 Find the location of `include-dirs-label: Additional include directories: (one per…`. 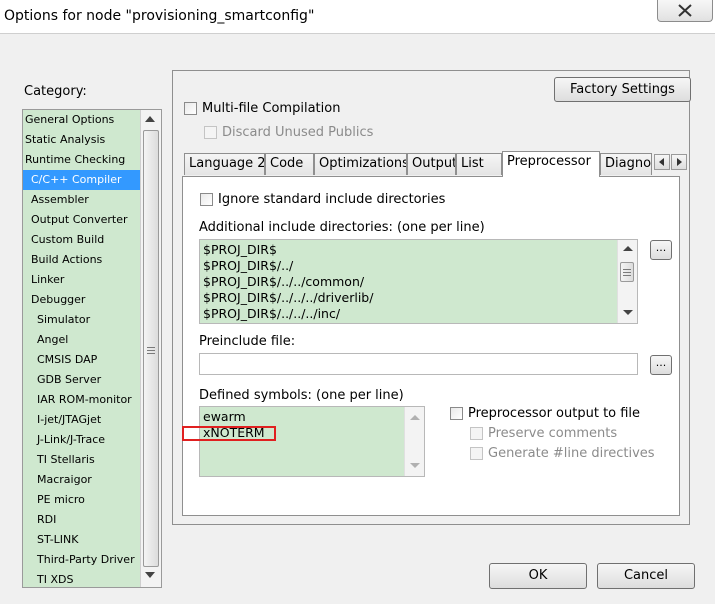

include-dirs-label: Additional include directories: (one per… is located at coordinates (342, 227).